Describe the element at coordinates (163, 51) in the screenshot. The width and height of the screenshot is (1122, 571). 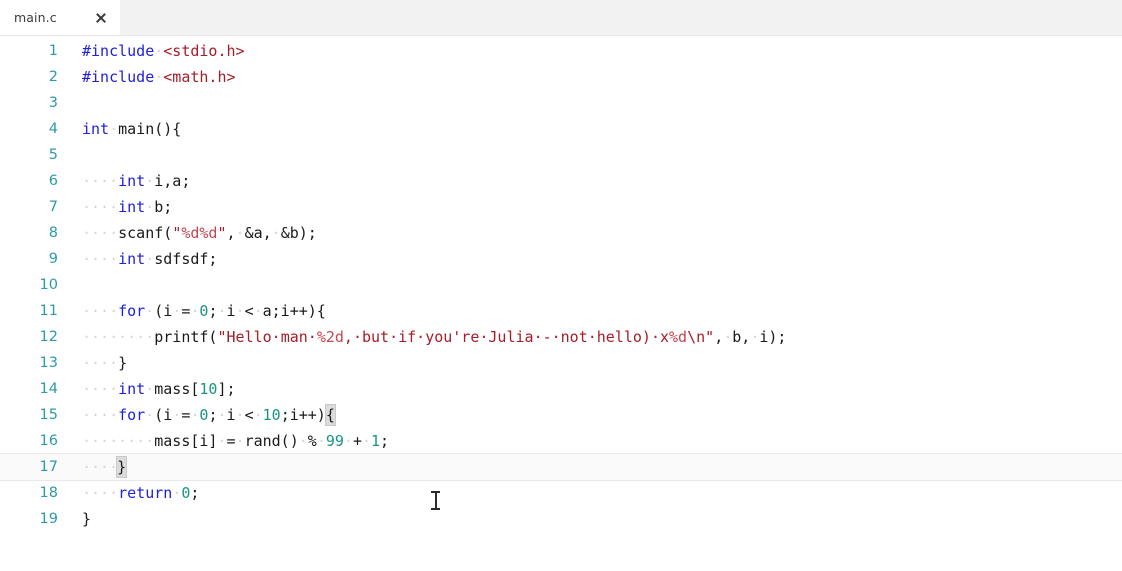
I see `line-content: #include·<stdio.h>` at that location.